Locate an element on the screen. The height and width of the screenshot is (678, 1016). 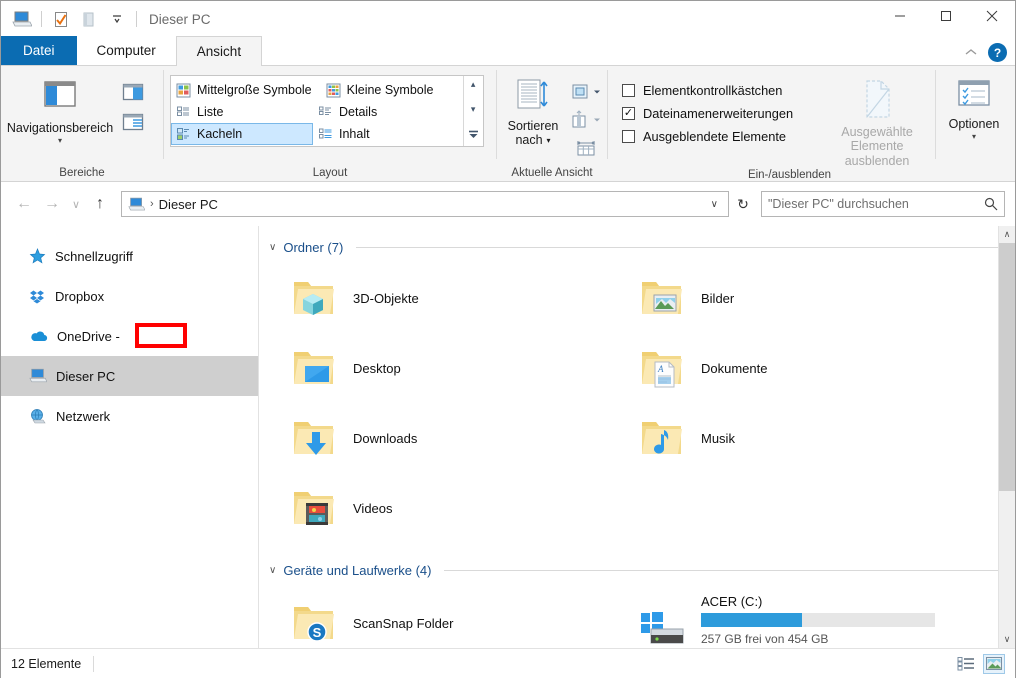
checkbox-row-item-checkboxes: Elementkontrollkästchen is located at coordinates (707, 90).